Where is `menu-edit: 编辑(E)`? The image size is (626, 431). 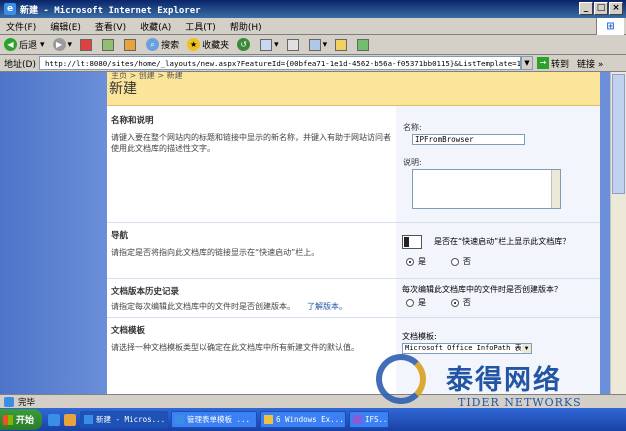
menu-edit: 编辑(E) is located at coordinates (65, 26).